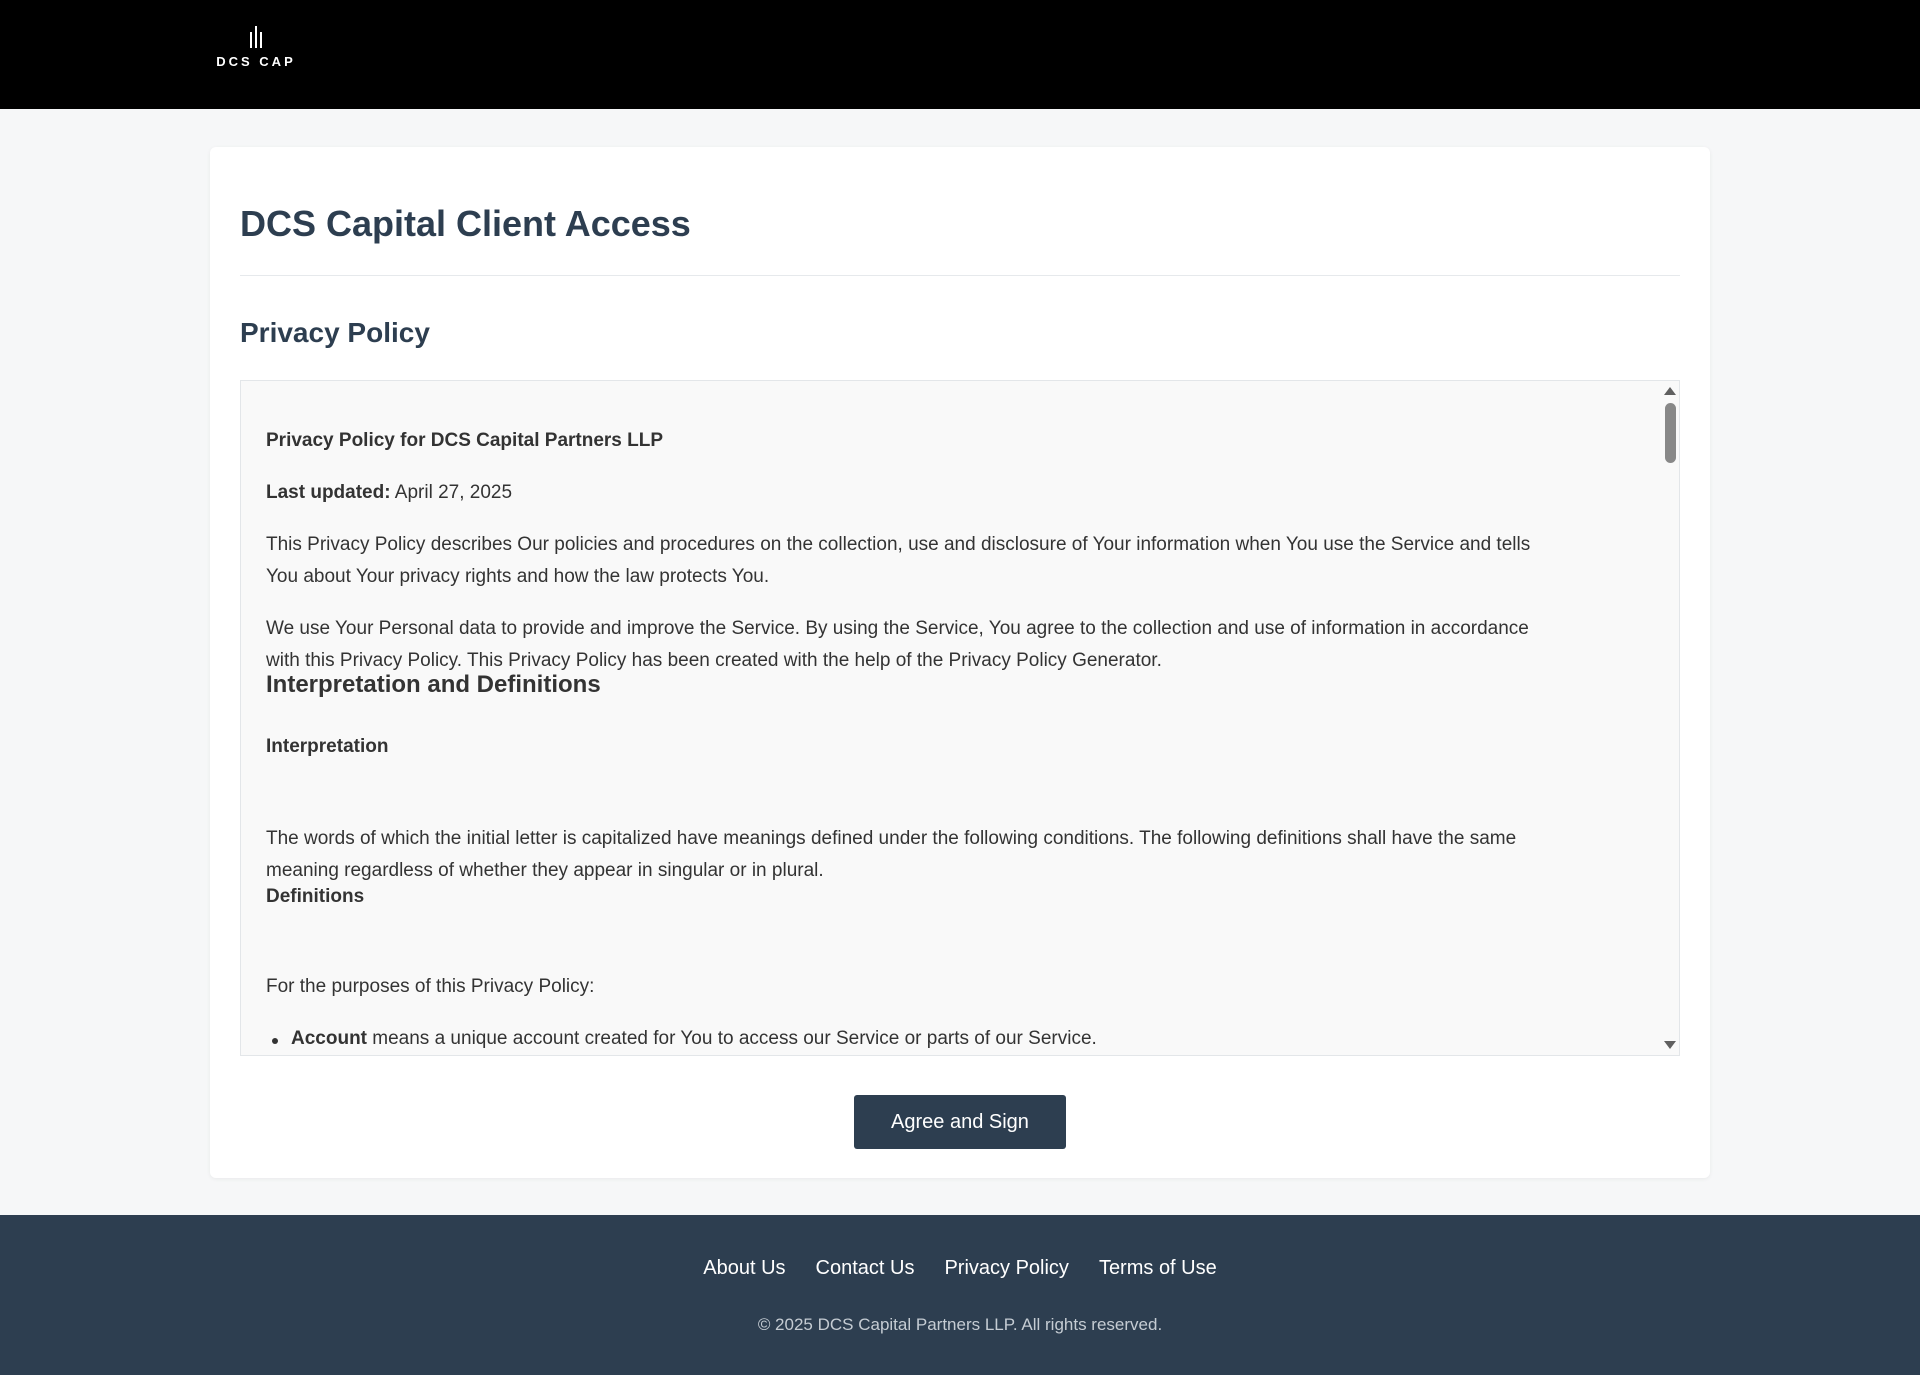 The width and height of the screenshot is (1920, 1375). What do you see at coordinates (1158, 1268) in the screenshot?
I see `footer-link-terms-of-use: Terms of Use` at bounding box center [1158, 1268].